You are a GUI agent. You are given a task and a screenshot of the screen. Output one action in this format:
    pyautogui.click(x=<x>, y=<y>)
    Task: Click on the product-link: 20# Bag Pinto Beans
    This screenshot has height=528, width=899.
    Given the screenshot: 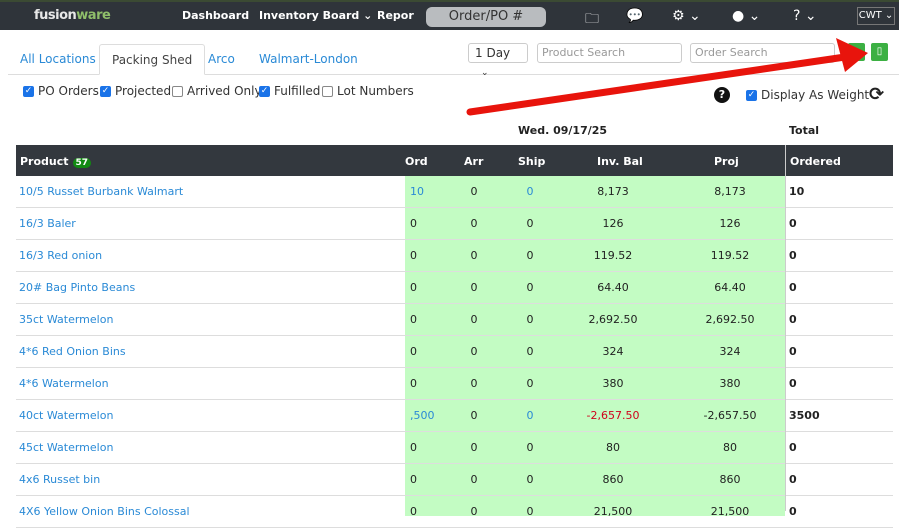 What is the action you would take?
    pyautogui.click(x=77, y=287)
    